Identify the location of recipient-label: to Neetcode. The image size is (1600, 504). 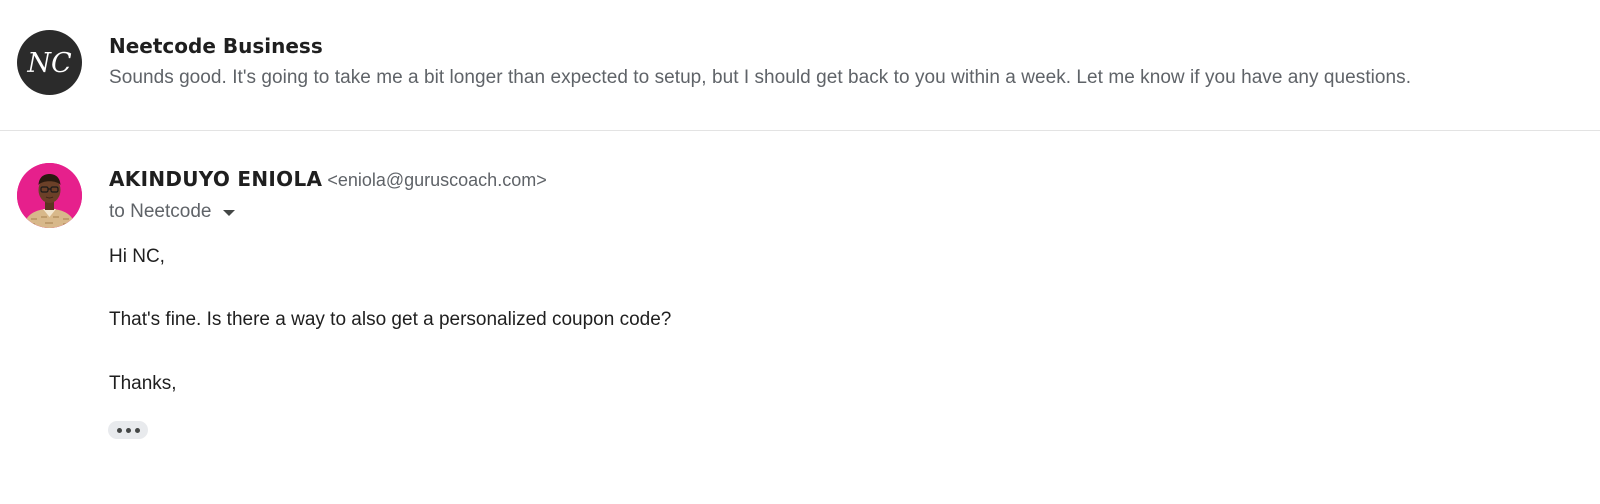
(160, 211).